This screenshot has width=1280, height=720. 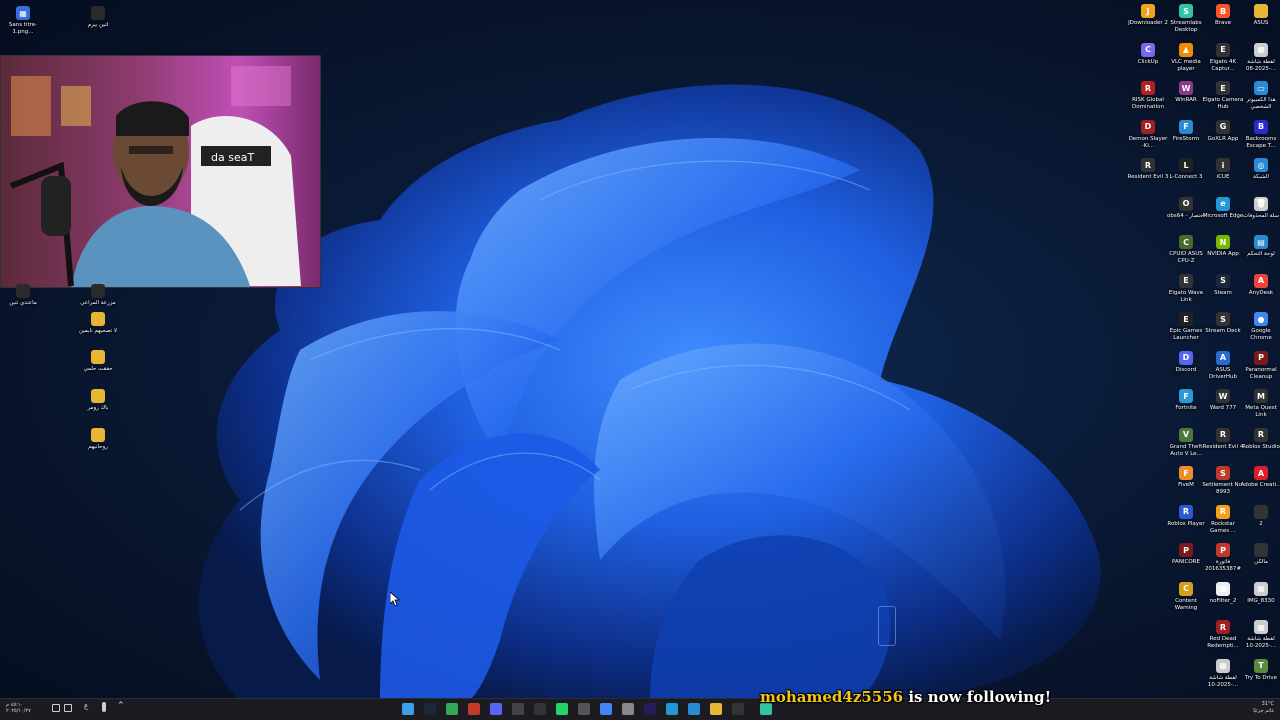 I want to click on desktop-icon: روحانيهم, so click(x=98, y=439).